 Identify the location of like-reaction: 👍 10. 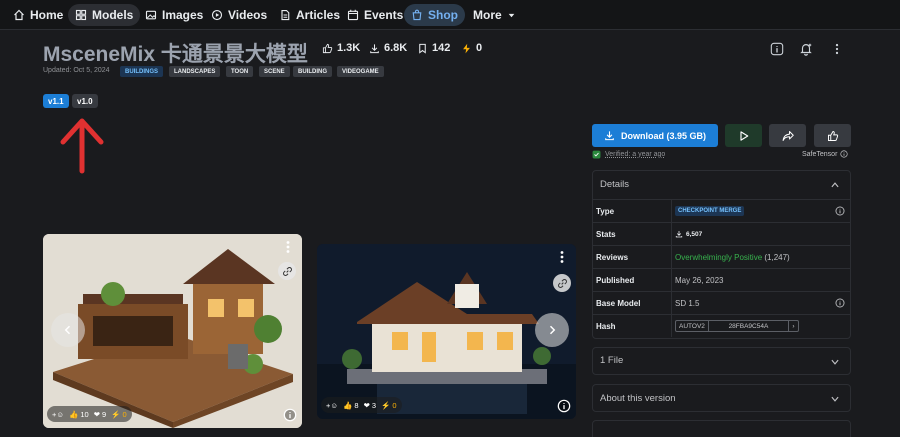
(79, 414).